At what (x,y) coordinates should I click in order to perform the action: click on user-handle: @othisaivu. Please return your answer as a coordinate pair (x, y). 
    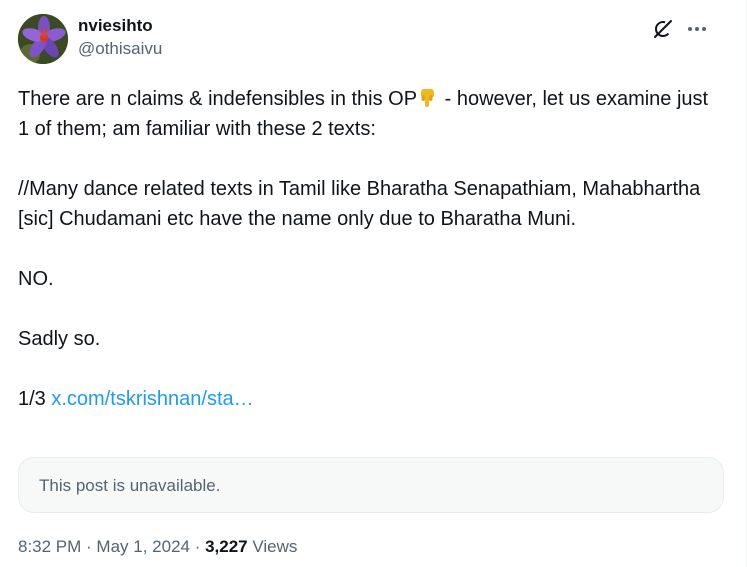
    Looking at the image, I should click on (120, 49).